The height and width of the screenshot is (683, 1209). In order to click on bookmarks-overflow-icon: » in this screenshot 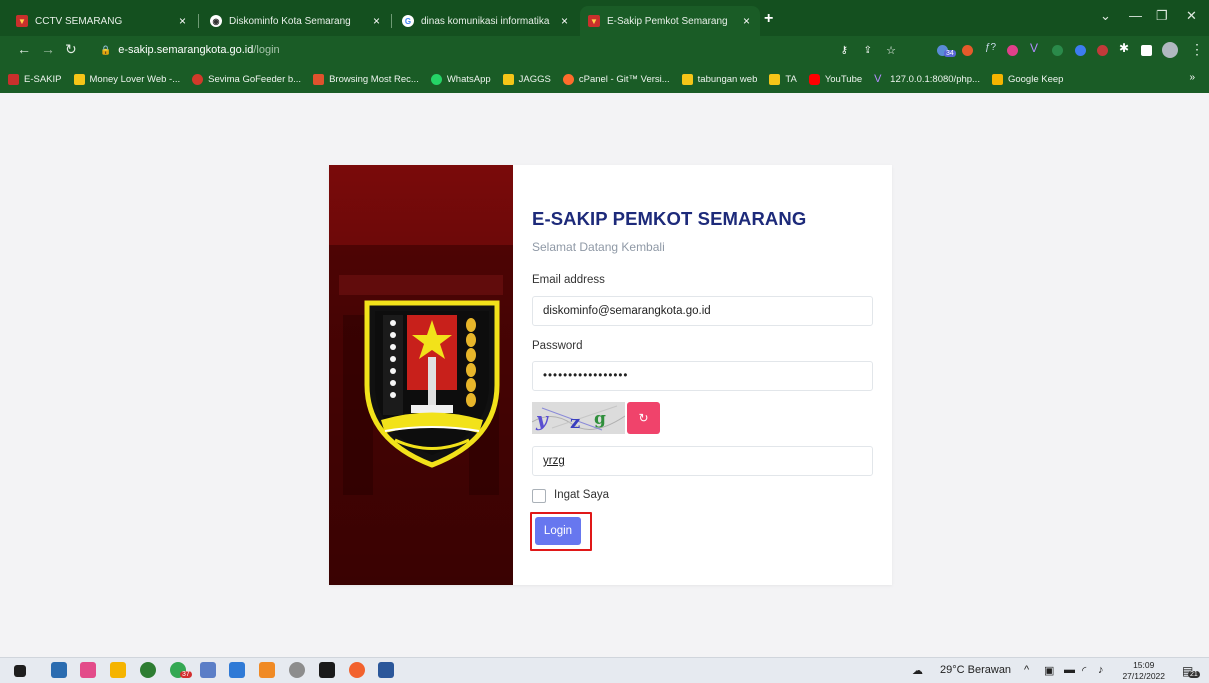, I will do `click(1192, 77)`.